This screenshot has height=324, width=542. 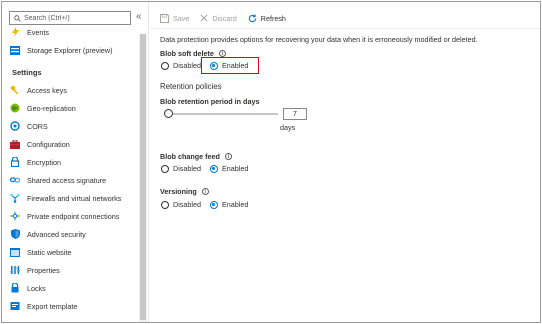 I want to click on sidebar-item-firewalls: Firewalls and virtual networks, so click(x=72, y=198).